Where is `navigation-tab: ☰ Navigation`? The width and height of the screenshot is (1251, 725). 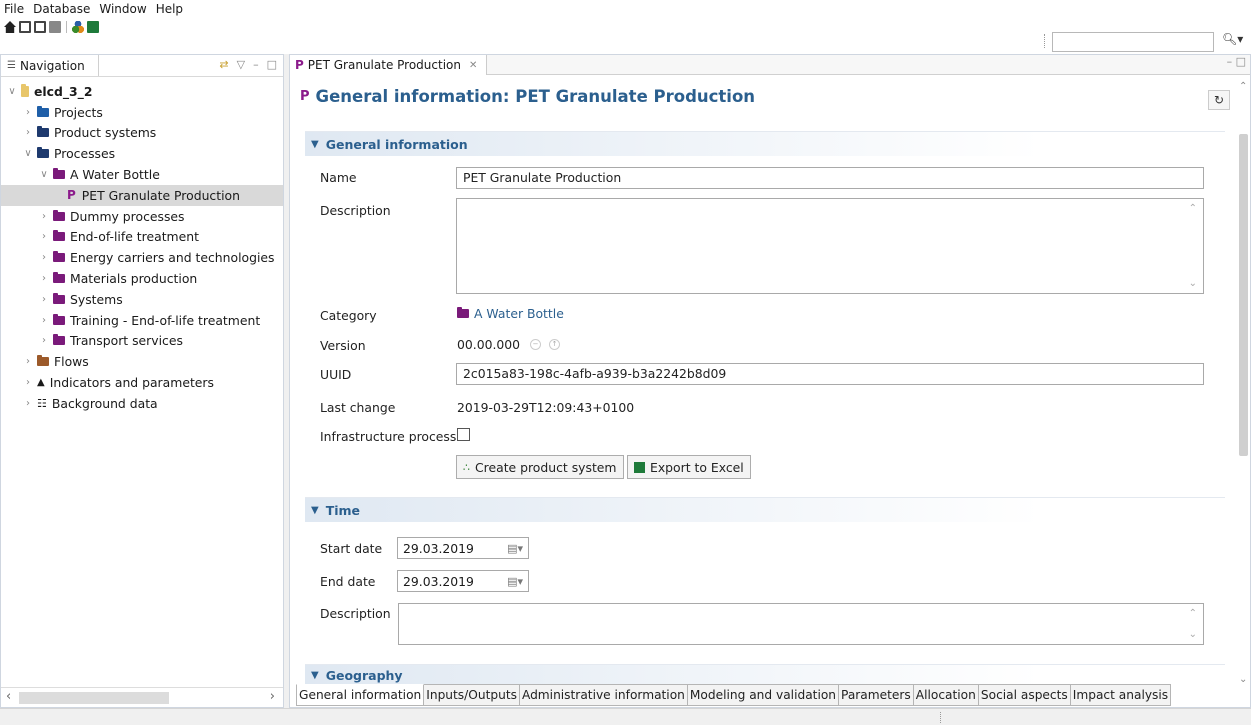
navigation-tab: ☰ Navigation is located at coordinates (50, 65).